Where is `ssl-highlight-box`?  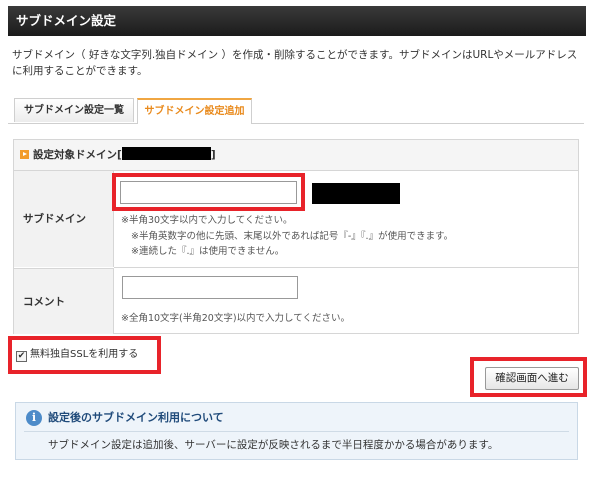
ssl-highlight-box is located at coordinates (84, 355).